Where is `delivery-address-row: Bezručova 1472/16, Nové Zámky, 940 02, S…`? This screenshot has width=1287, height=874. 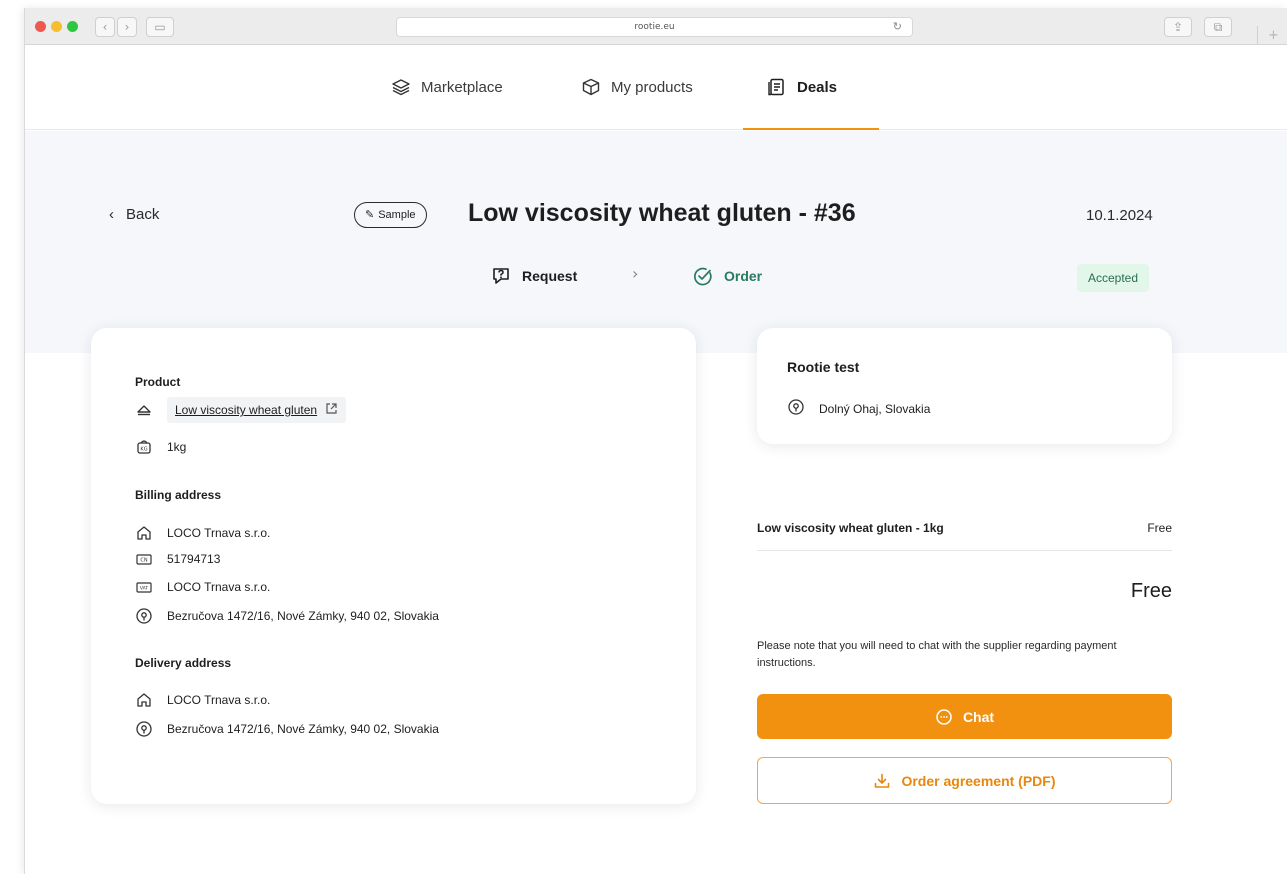
delivery-address-row: Bezručova 1472/16, Nové Zámky, 940 02, S… is located at coordinates (287, 729).